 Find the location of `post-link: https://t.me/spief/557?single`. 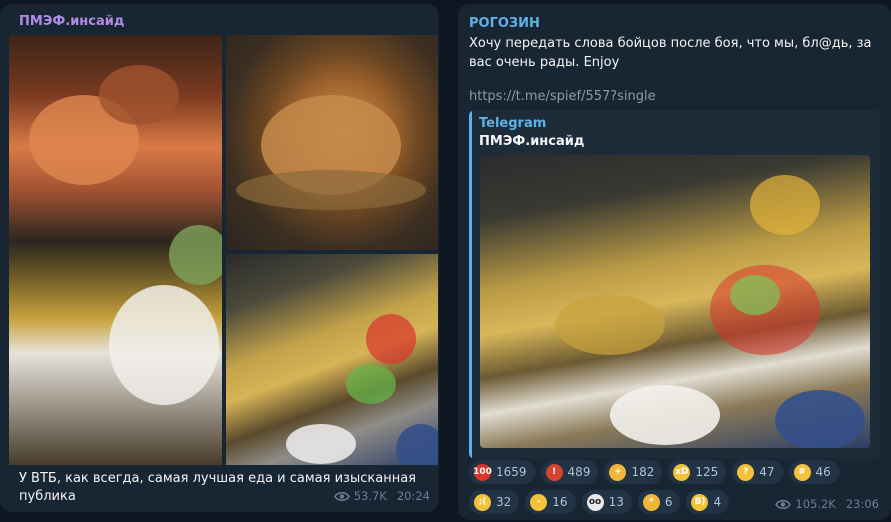

post-link: https://t.me/spief/557?single is located at coordinates (562, 97).